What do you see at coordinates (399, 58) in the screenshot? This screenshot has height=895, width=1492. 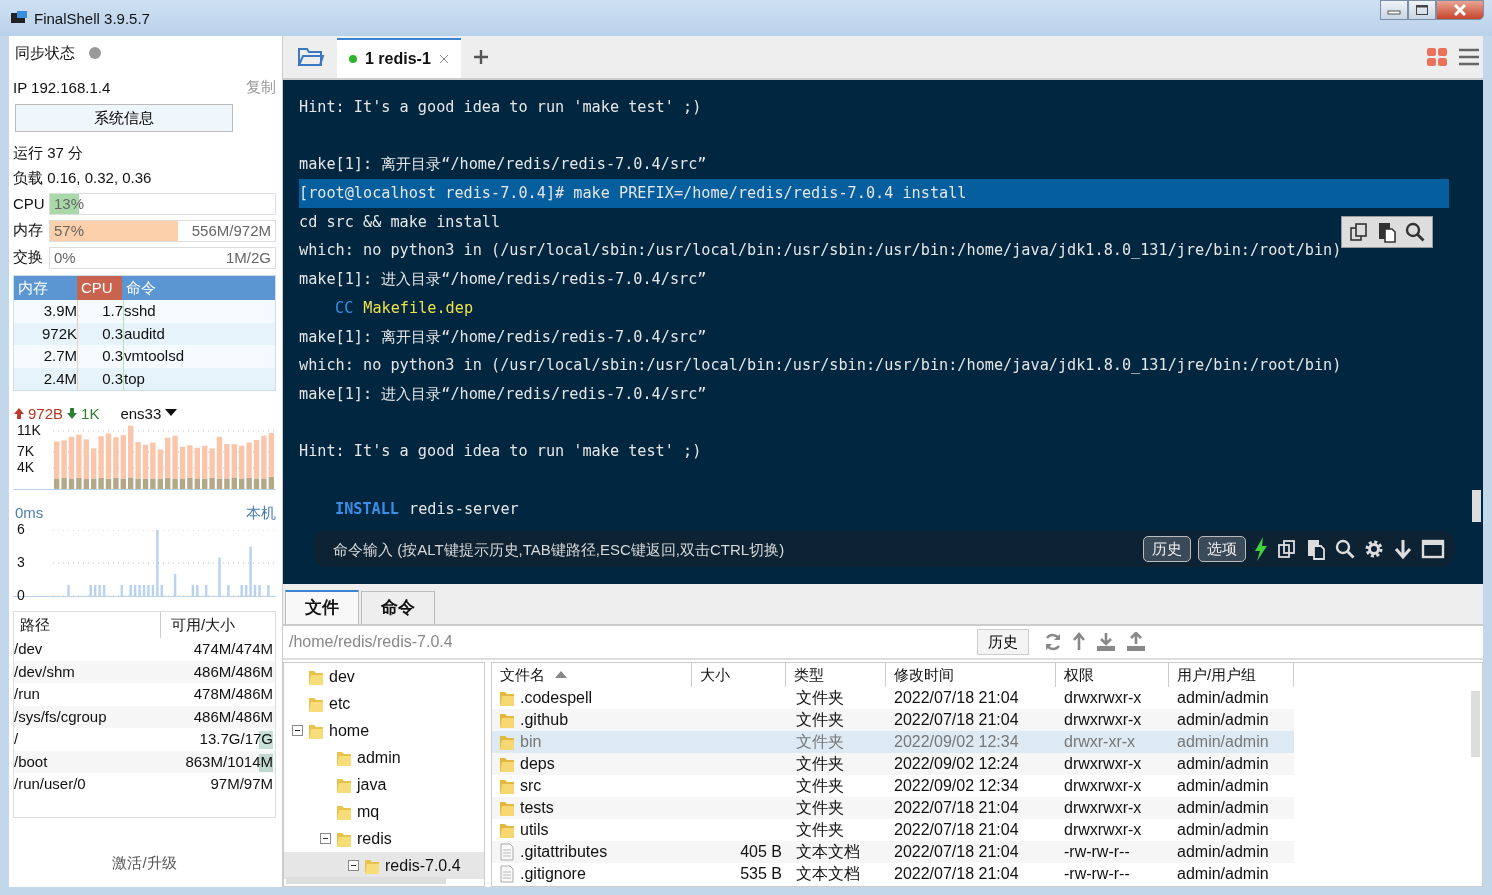 I see `session-tab: 1 redis-1` at bounding box center [399, 58].